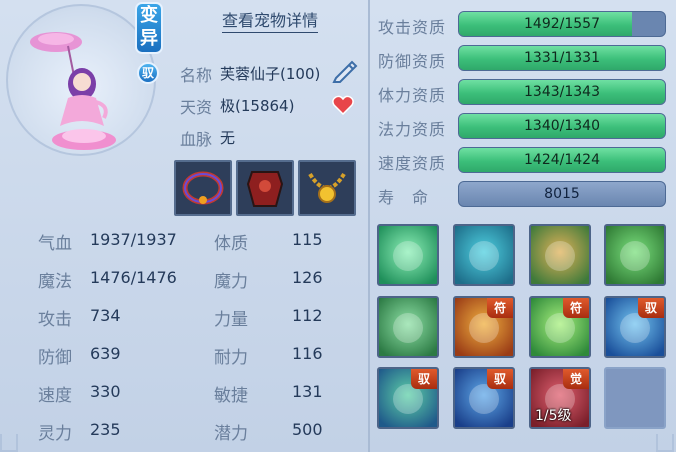 Image resolution: width=676 pixels, height=452 pixels. Describe the element at coordinates (307, 277) in the screenshot. I see `attribute-value: 126` at that location.